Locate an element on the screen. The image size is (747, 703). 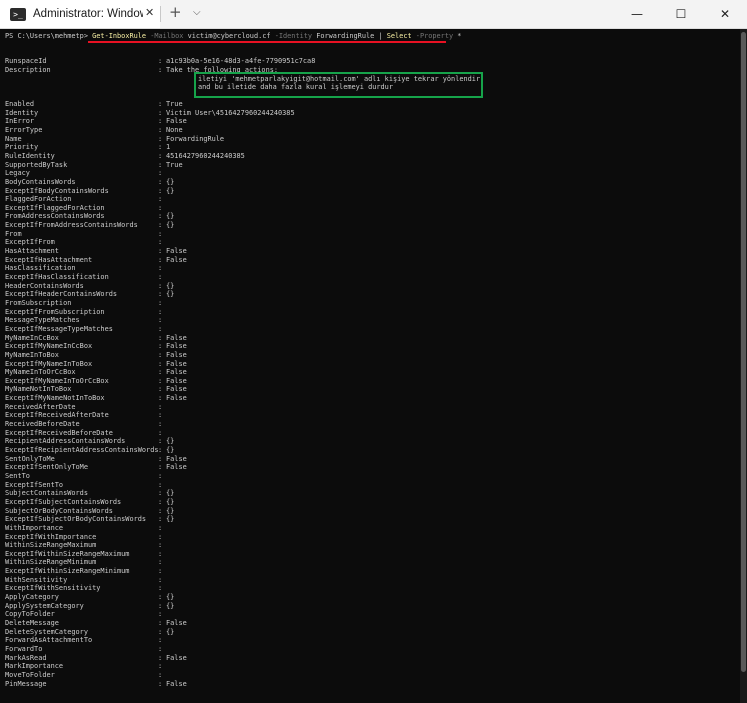
pipe-symbol: | is located at coordinates (380, 36).